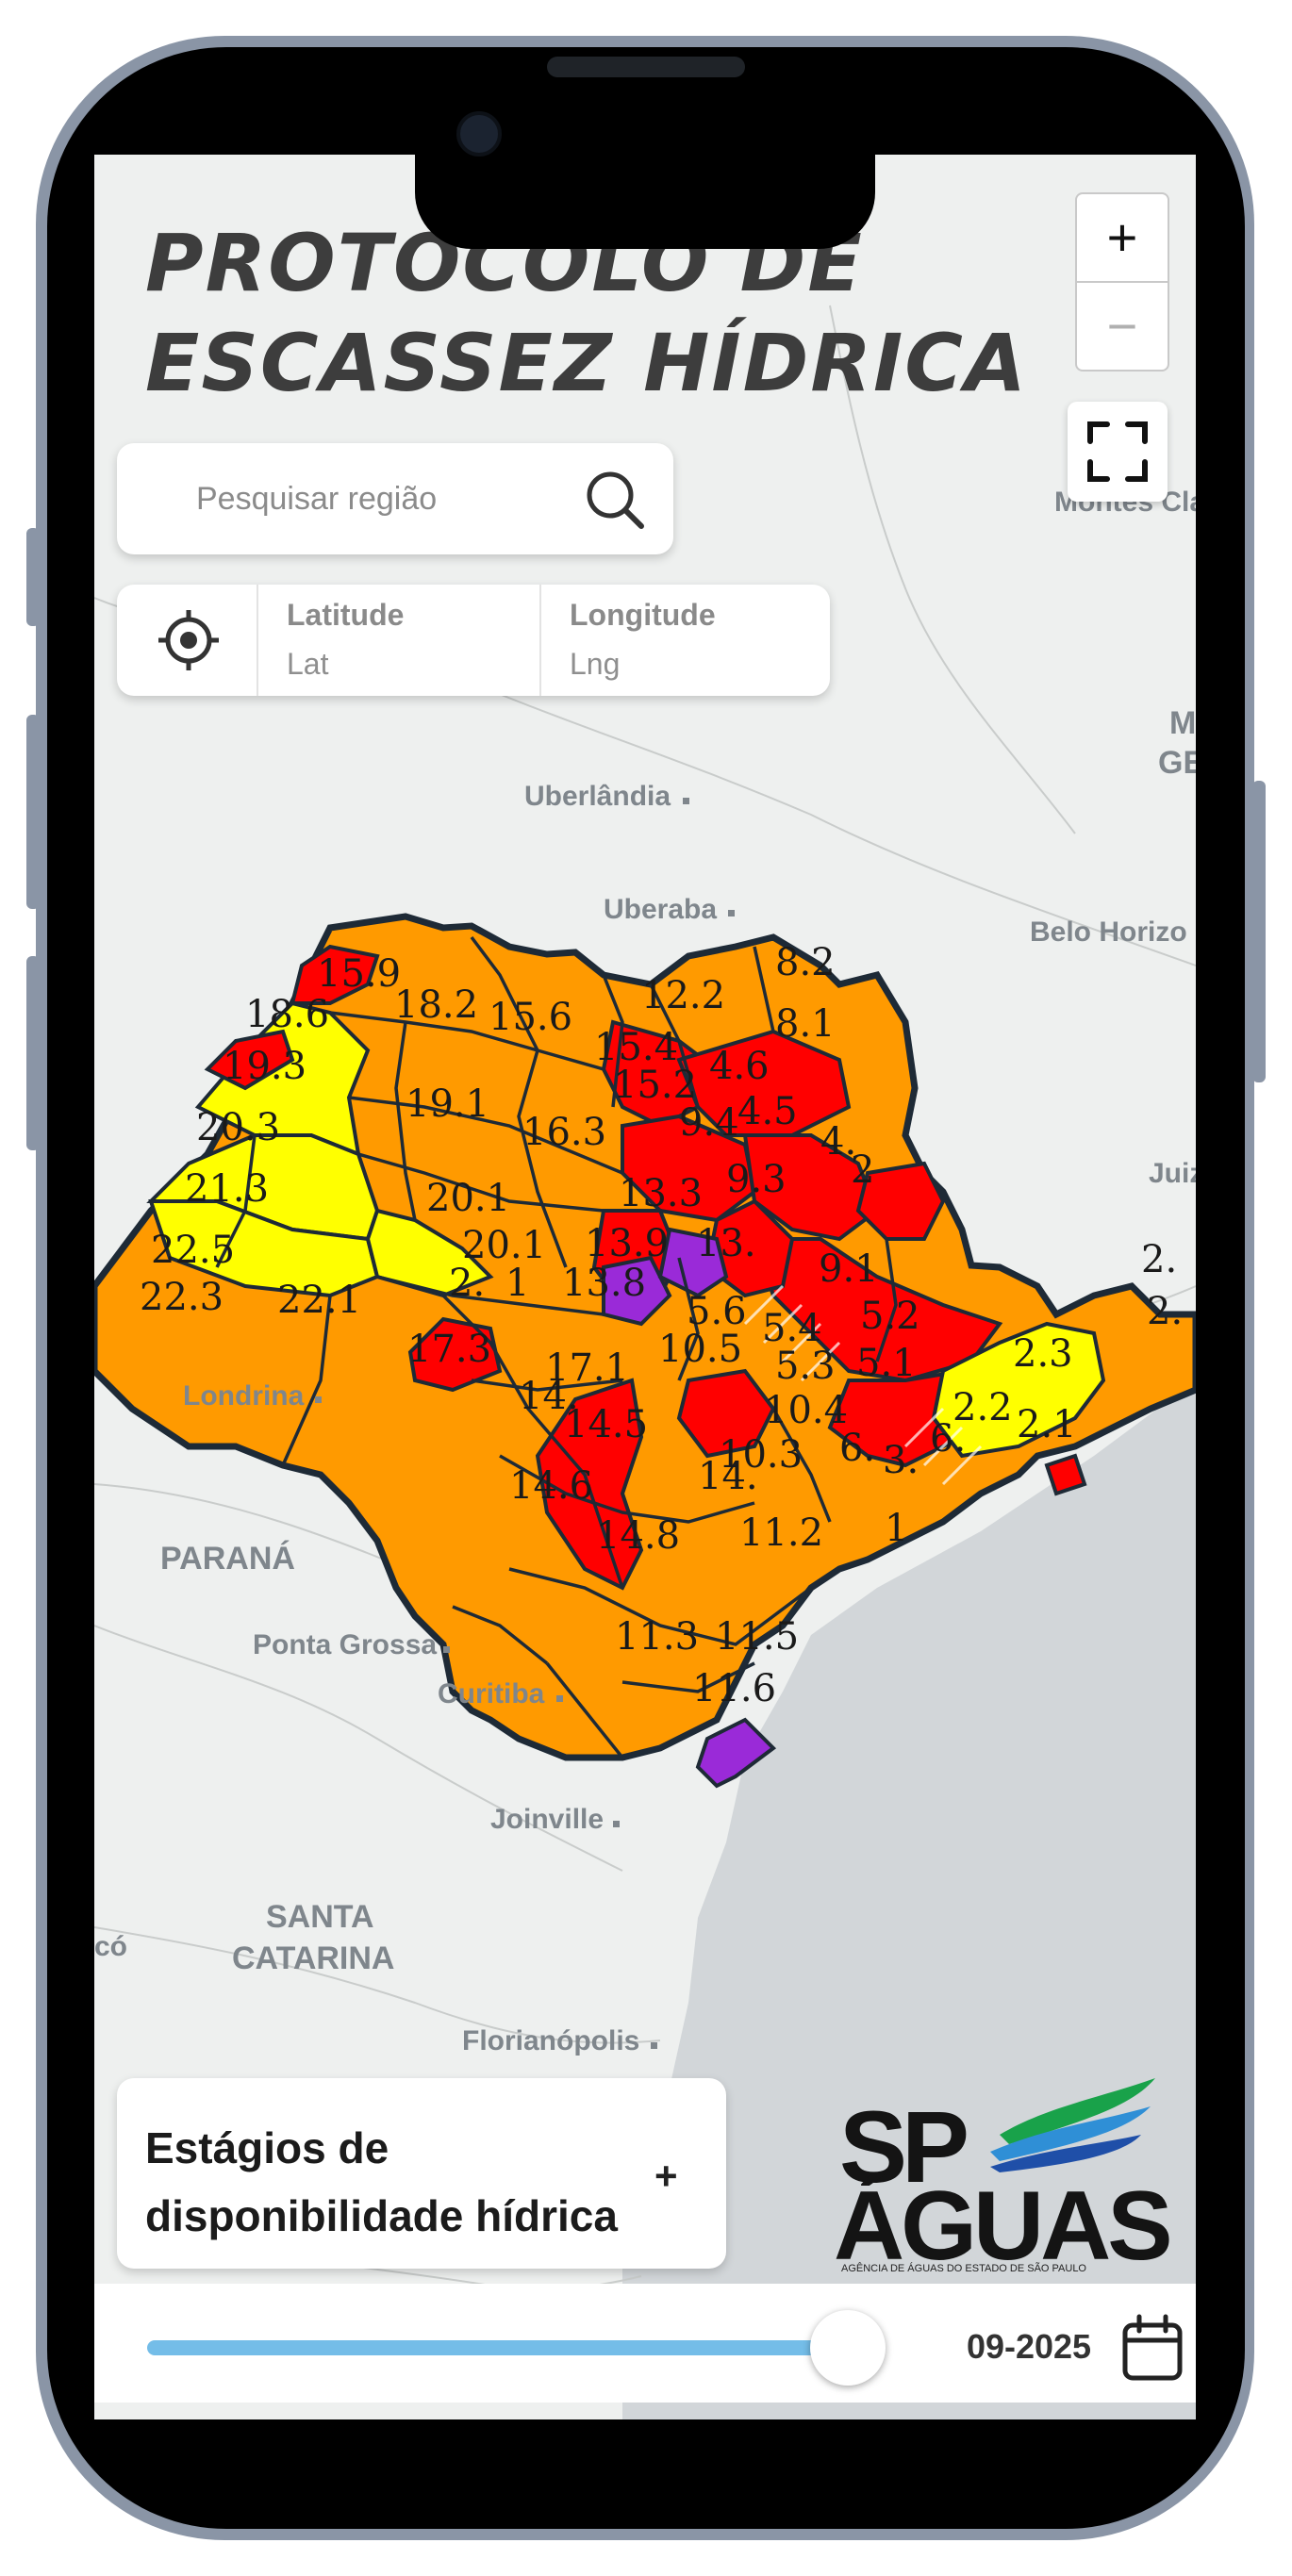 The width and height of the screenshot is (1292, 2576). I want to click on legend-expand-button: +, so click(666, 2176).